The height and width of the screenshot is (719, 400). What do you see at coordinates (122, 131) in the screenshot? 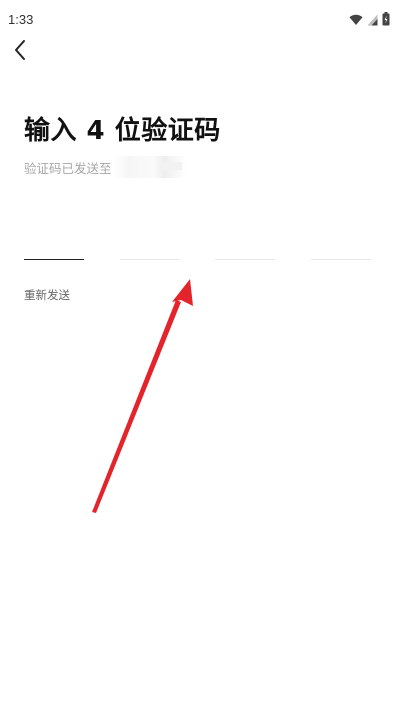
I see `page-title: 输入 4 位验证码` at bounding box center [122, 131].